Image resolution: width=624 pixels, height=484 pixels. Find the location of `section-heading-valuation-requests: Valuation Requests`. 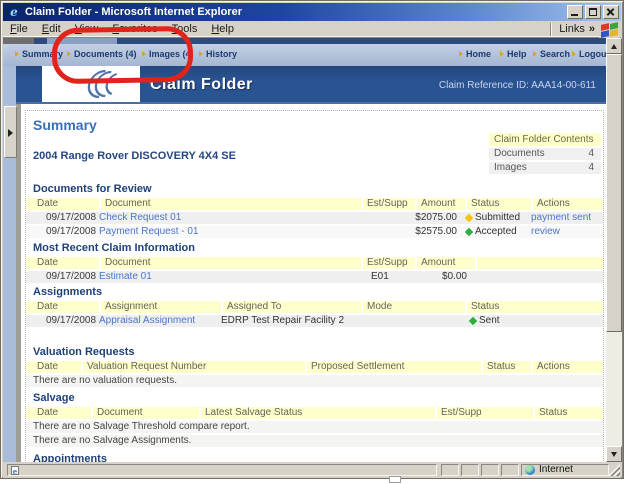

section-heading-valuation-requests: Valuation Requests is located at coordinates (84, 352).